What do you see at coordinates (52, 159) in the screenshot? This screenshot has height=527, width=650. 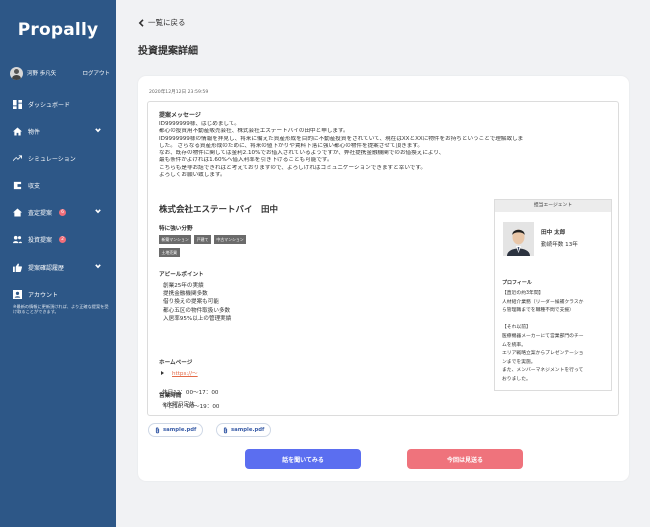 I see `sidebar-item-label: シミュレーション` at bounding box center [52, 159].